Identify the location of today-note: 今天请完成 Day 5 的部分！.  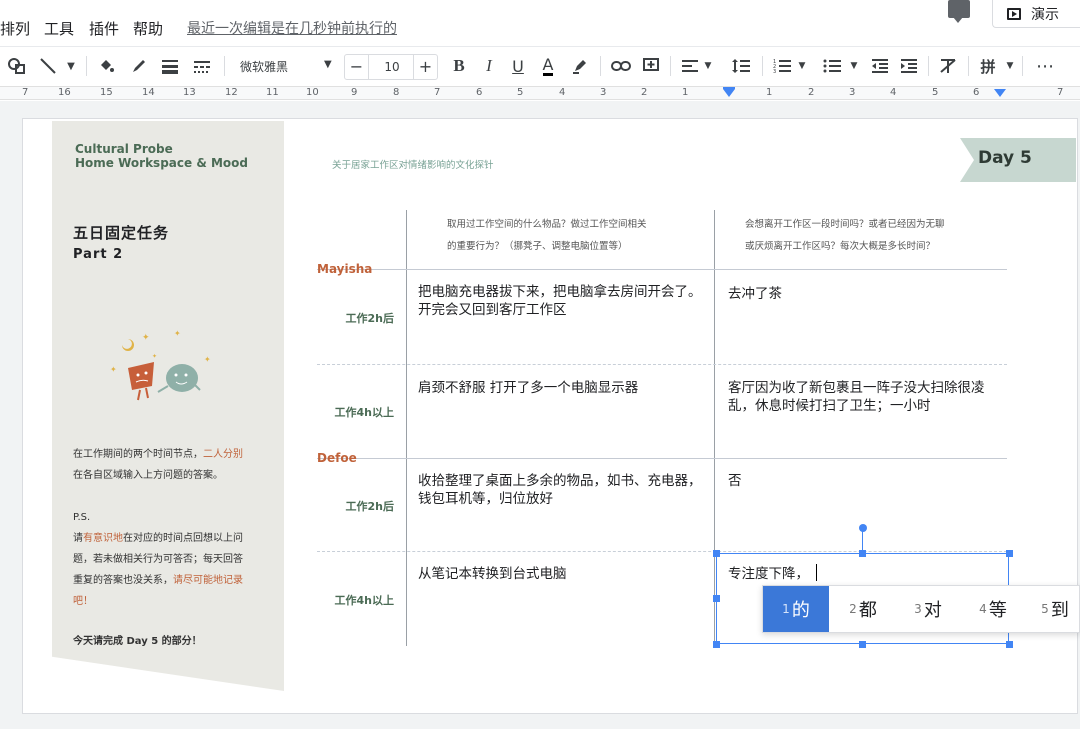
(137, 641).